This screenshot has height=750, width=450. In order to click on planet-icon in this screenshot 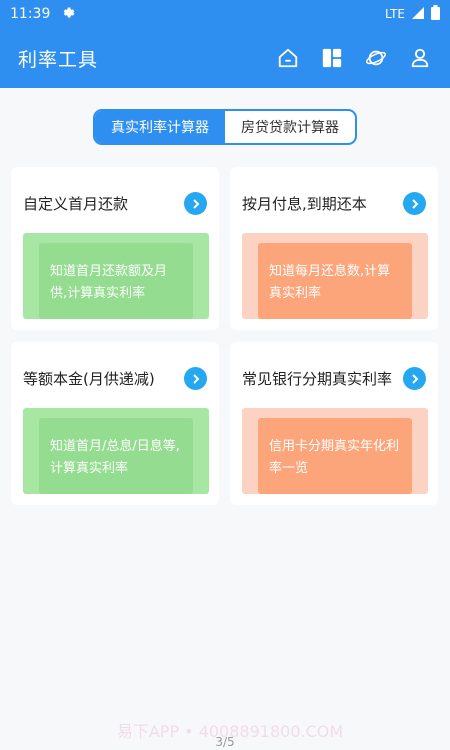, I will do `click(376, 58)`.